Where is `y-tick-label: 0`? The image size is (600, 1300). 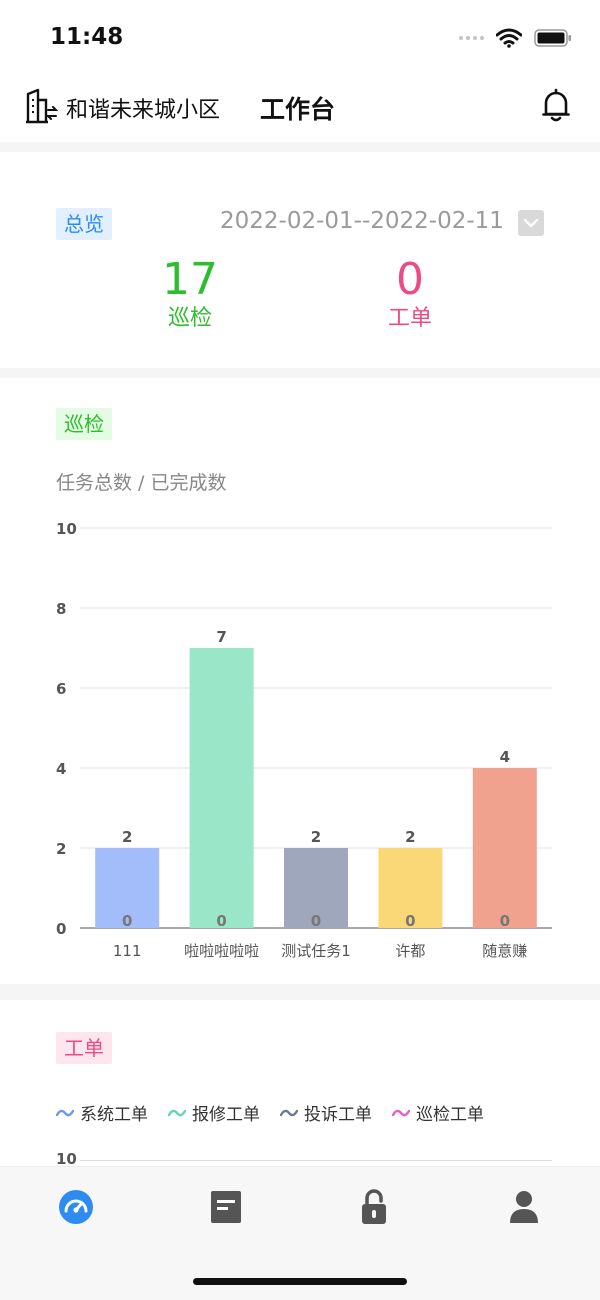 y-tick-label: 0 is located at coordinates (61, 929).